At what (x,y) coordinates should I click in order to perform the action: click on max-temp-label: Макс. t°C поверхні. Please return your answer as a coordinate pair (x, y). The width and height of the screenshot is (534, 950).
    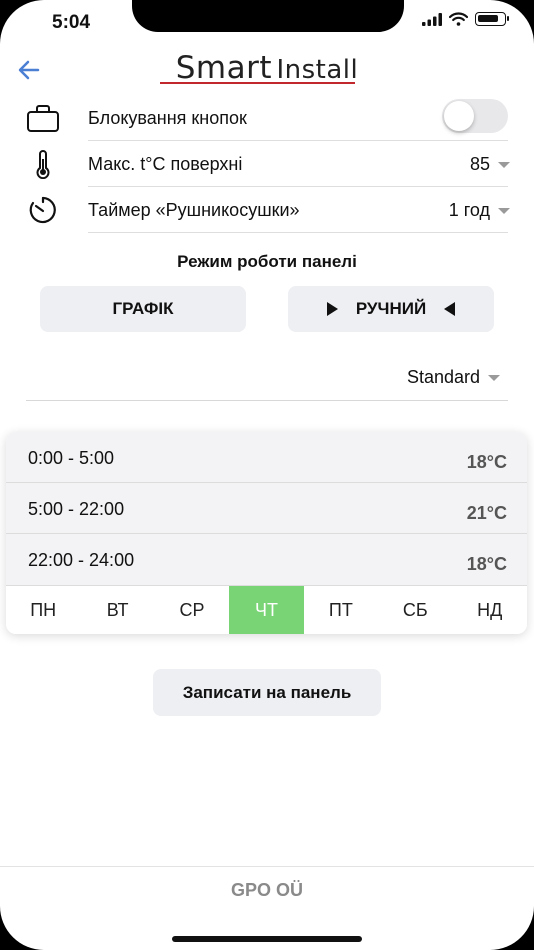
    Looking at the image, I should click on (165, 164).